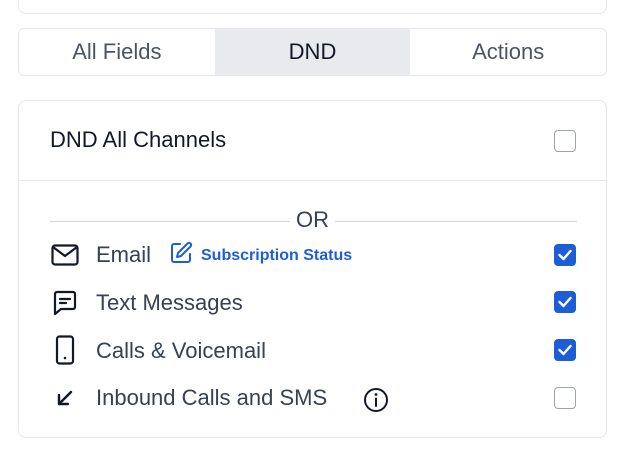  What do you see at coordinates (65, 398) in the screenshot?
I see `arrow-down-left-icon` at bounding box center [65, 398].